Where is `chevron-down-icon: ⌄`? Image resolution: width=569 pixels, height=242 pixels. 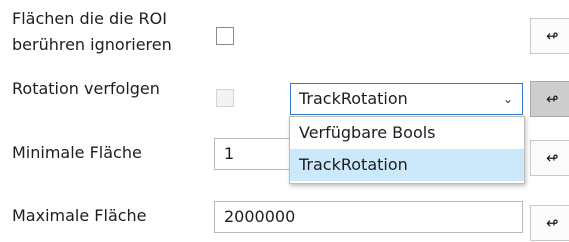 chevron-down-icon: ⌄ is located at coordinates (507, 99).